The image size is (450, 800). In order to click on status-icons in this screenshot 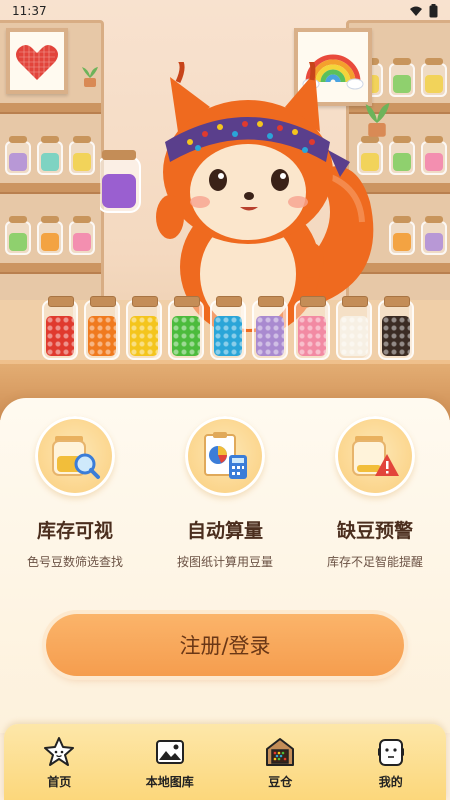, I will do `click(423, 11)`.